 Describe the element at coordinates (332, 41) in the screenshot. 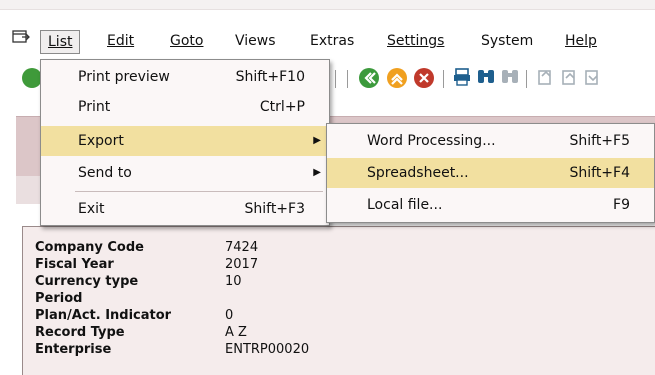

I see `menu-extras: Extras` at that location.